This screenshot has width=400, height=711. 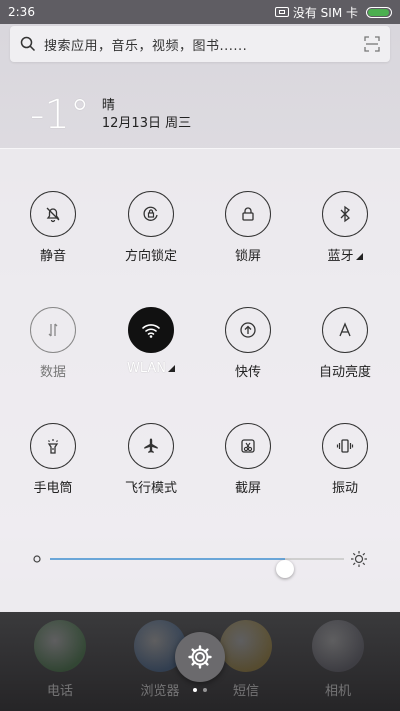 What do you see at coordinates (21, 12) in the screenshot?
I see `status-time: 2:36` at bounding box center [21, 12].